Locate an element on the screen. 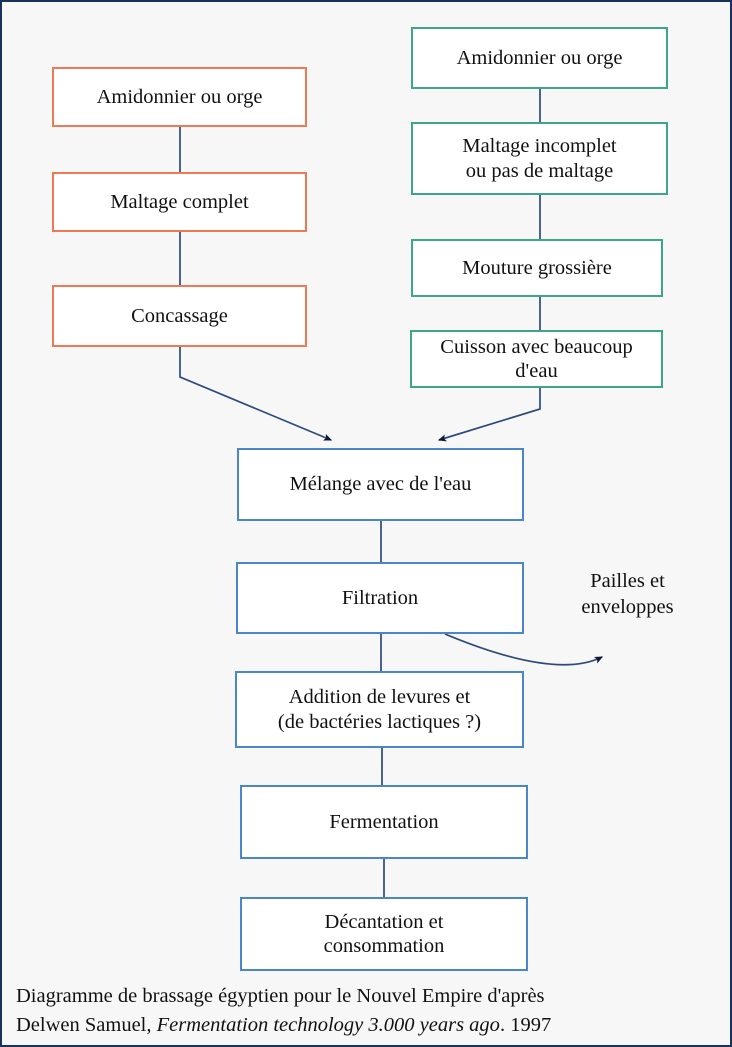 This screenshot has width=732, height=1047. node-label: Maltage complet is located at coordinates (179, 201).